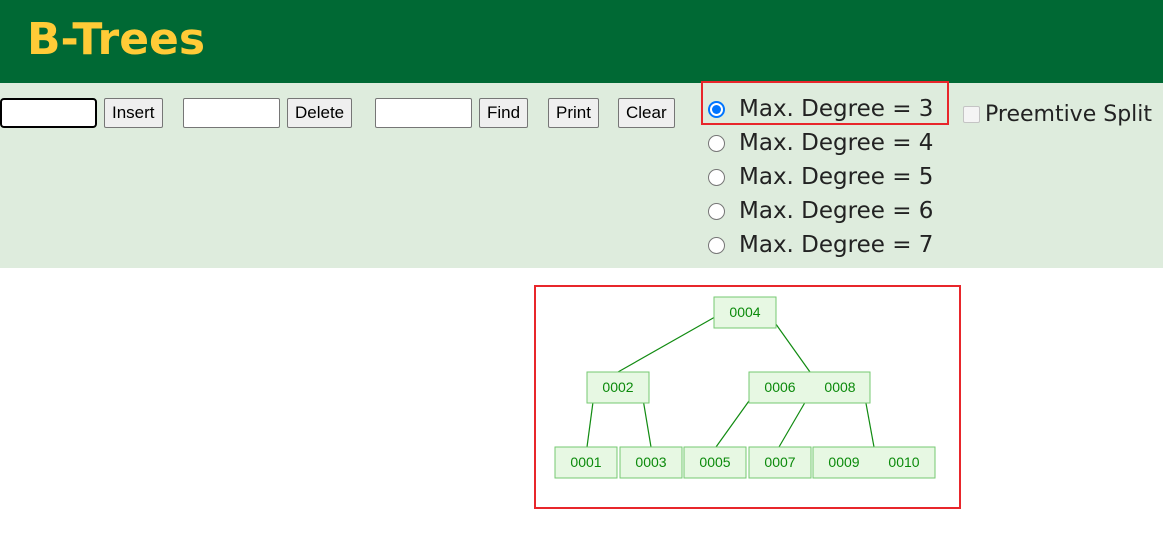 The height and width of the screenshot is (551, 1163). I want to click on node-key: 0001, so click(585, 462).